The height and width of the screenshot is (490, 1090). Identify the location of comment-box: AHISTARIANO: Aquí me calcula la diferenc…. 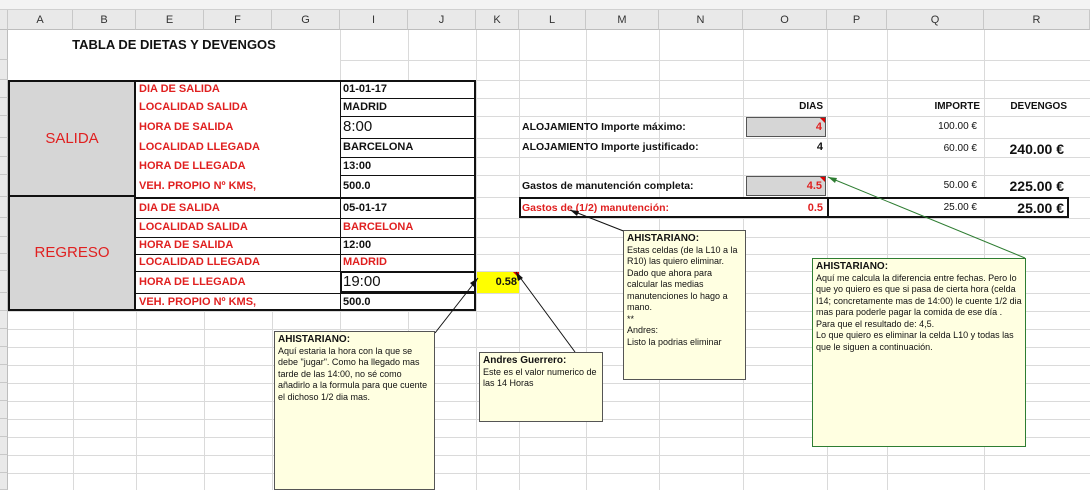
(919, 352).